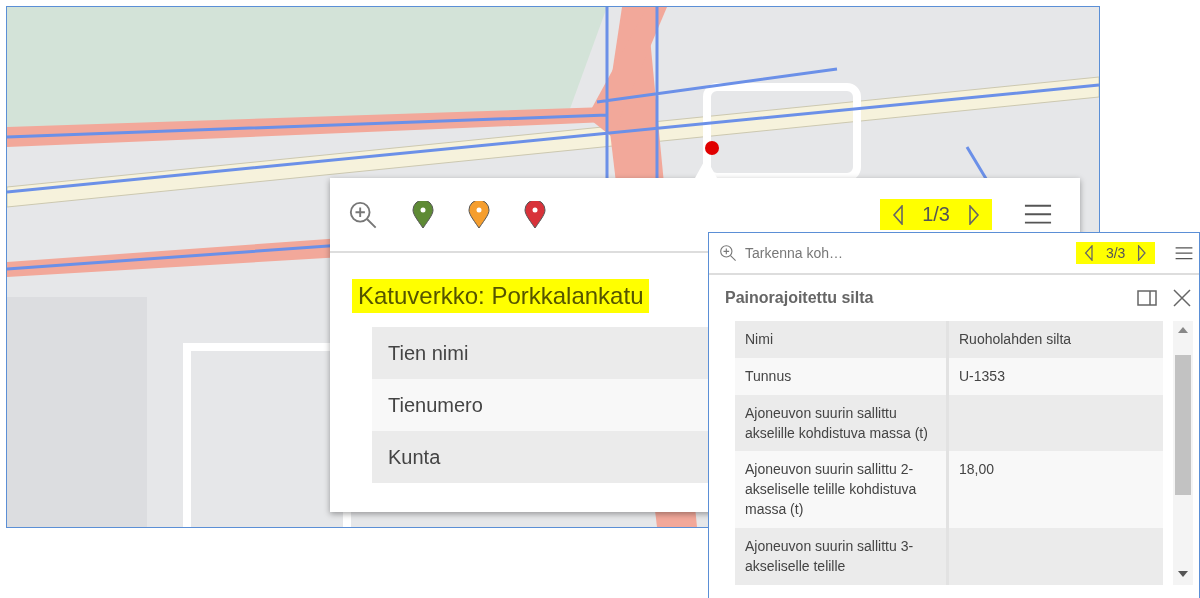 Image resolution: width=1200 pixels, height=598 pixels. Describe the element at coordinates (799, 298) in the screenshot. I see `panel-title: Painorajoitettu silta` at that location.